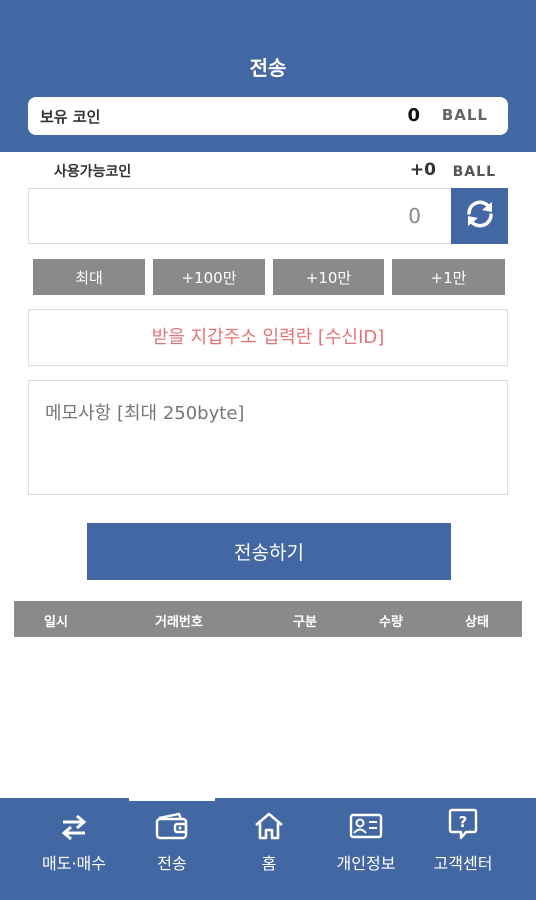  Describe the element at coordinates (269, 823) in the screenshot. I see `home-icon` at that location.